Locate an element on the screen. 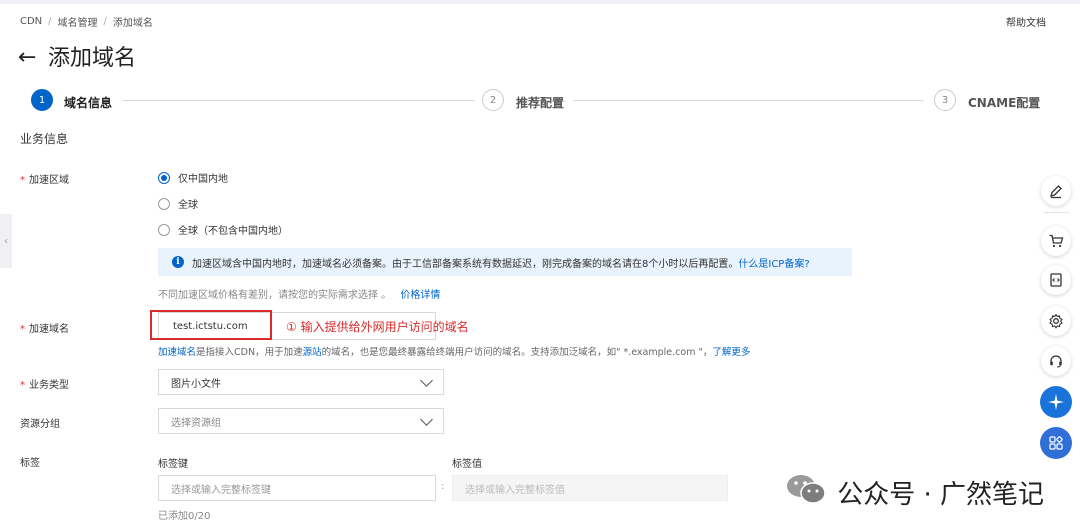 The image size is (1080, 532). radio-checked-icon is located at coordinates (164, 177).